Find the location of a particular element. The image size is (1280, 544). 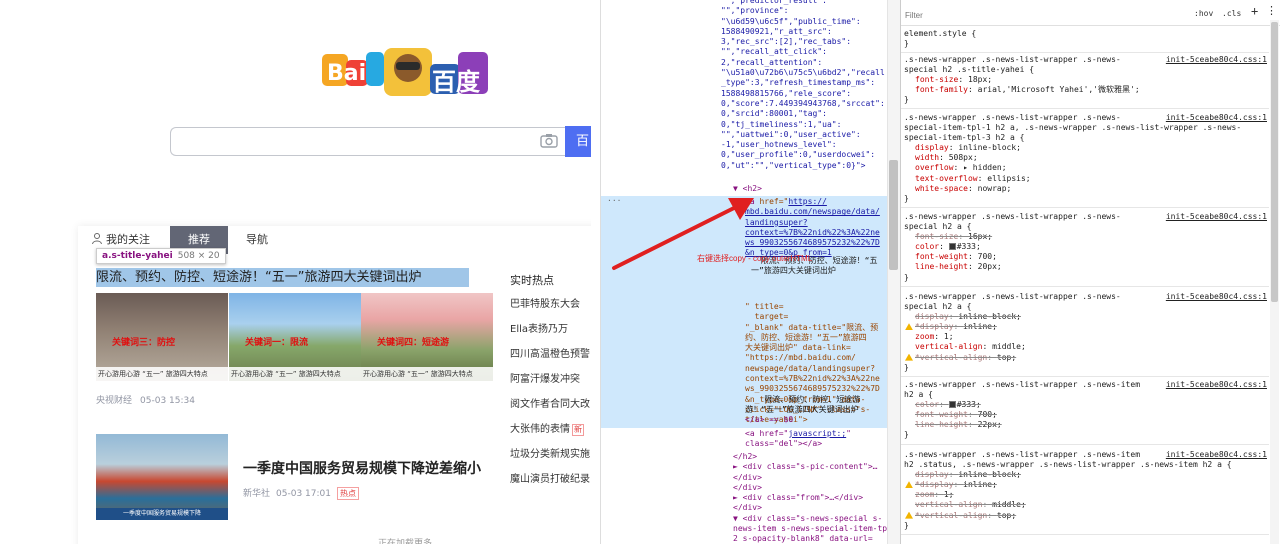

search-input is located at coordinates (368, 141).